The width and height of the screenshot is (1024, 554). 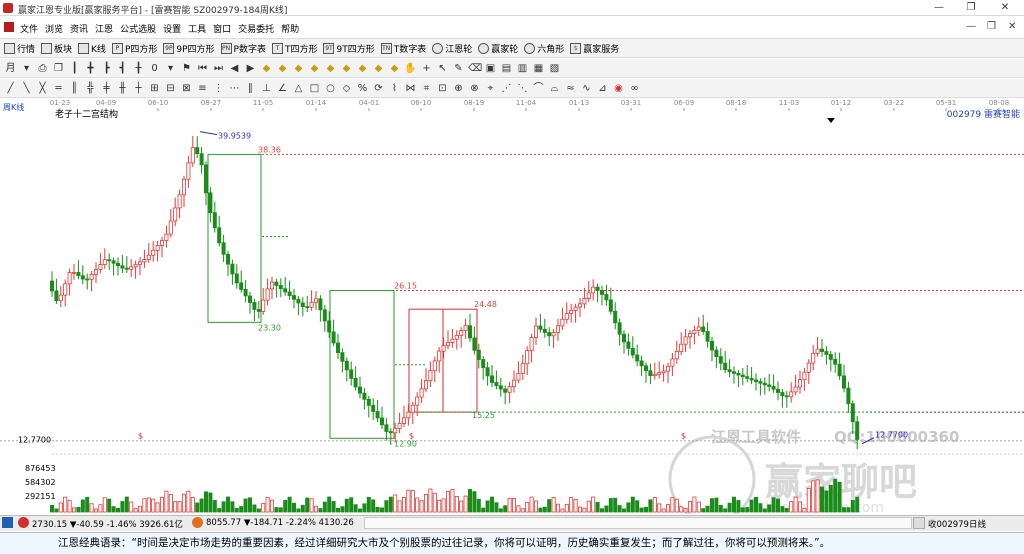 I want to click on line-icon: ⊿, so click(x=602, y=88).